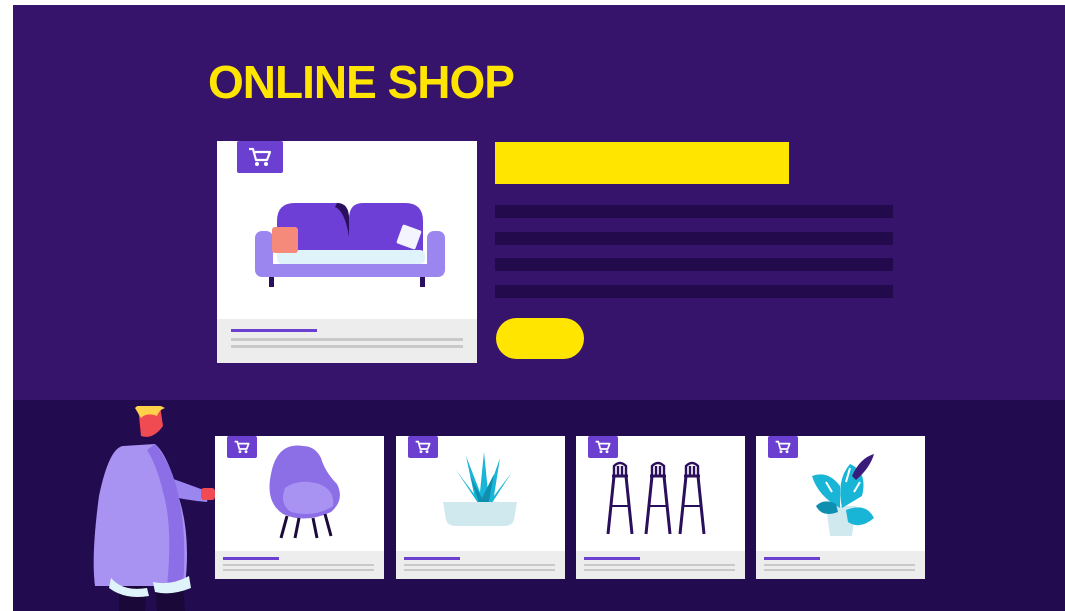 This screenshot has width=1065, height=611. I want to click on featured-product-card, so click(347, 252).